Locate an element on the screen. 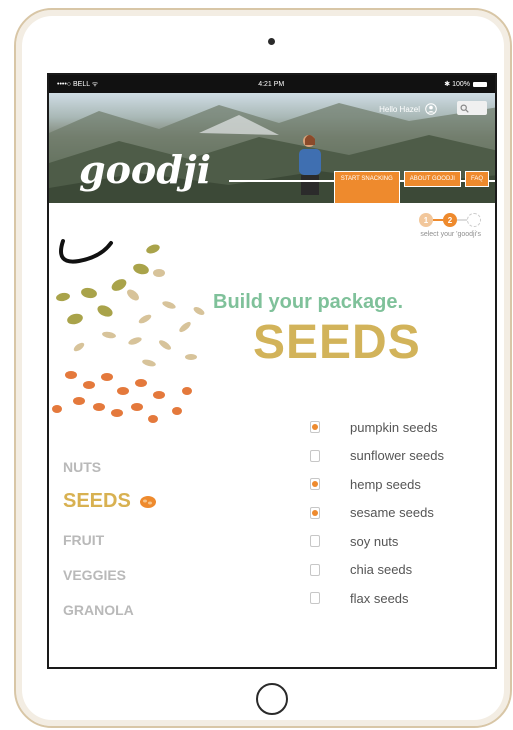 The height and width of the screenshot is (730, 513). category-fruit: FRUIT is located at coordinates (110, 540).